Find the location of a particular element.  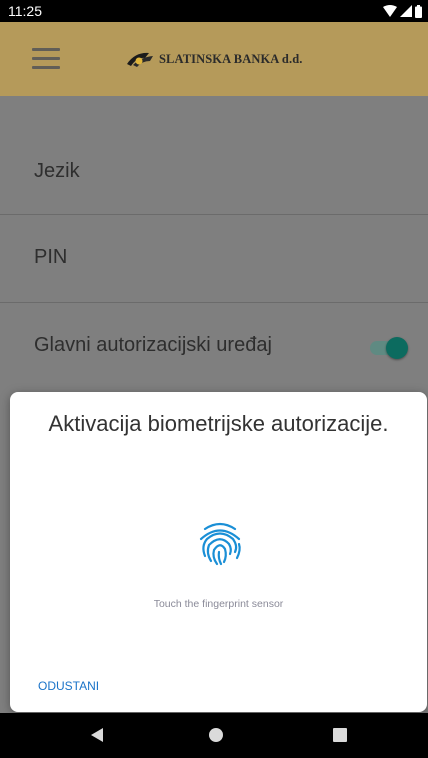

status-icons is located at coordinates (402, 11).